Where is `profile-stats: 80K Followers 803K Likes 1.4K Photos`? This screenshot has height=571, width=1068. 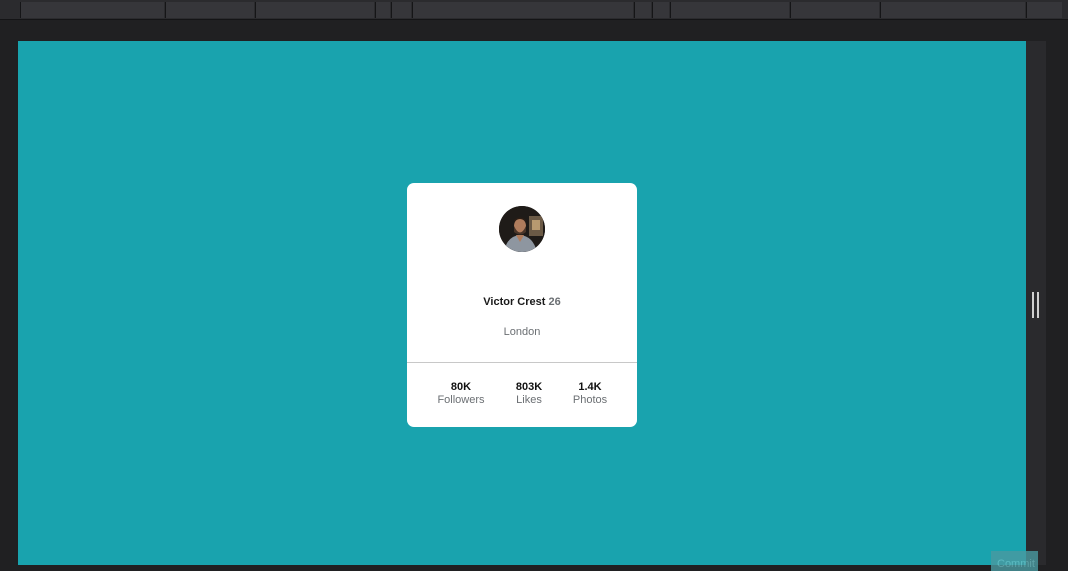
profile-stats: 80K Followers 803K Likes 1.4K Photos is located at coordinates (522, 396).